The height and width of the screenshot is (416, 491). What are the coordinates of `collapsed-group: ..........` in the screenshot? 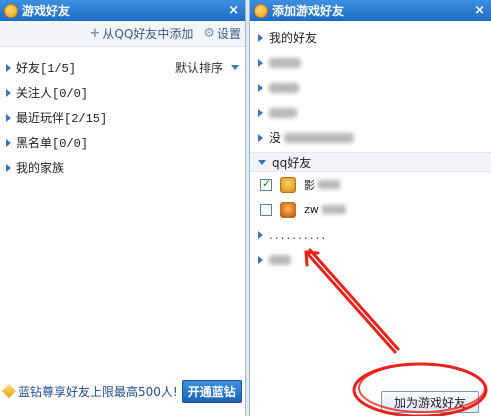 It's located at (370, 234).